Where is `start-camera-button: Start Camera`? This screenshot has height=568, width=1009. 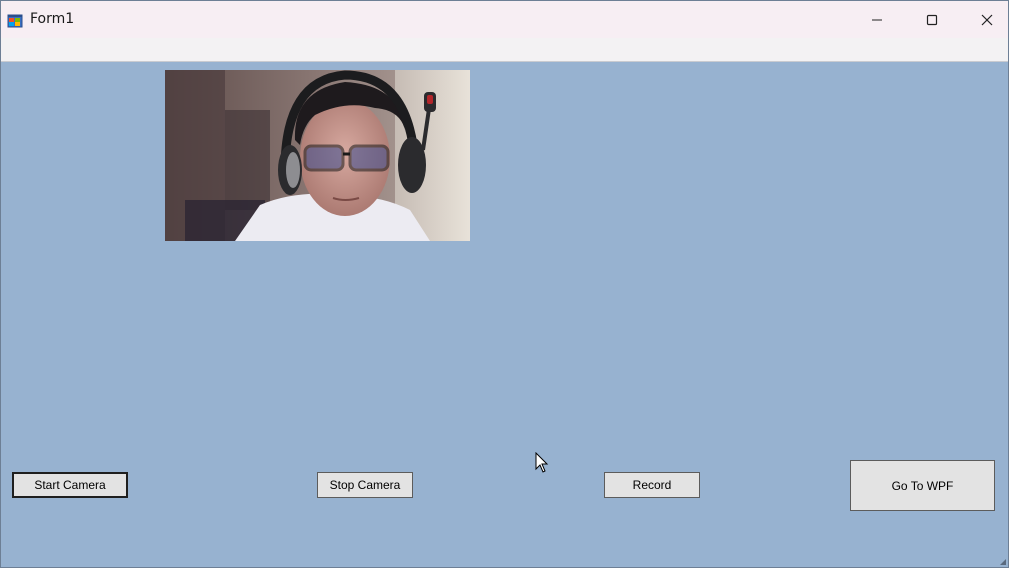
start-camera-button: Start Camera is located at coordinates (70, 485).